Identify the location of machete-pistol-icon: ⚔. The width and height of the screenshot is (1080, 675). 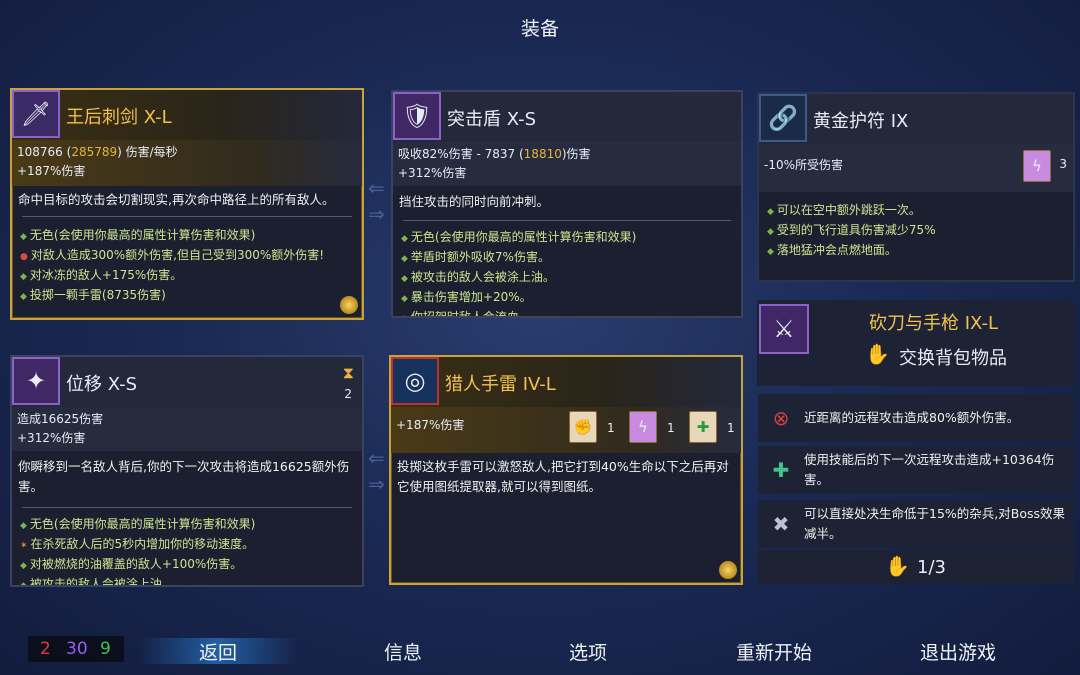
(784, 329).